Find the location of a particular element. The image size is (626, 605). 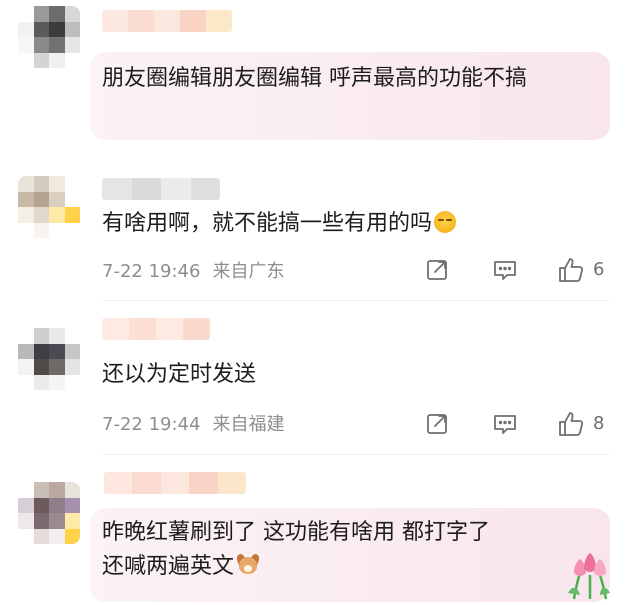

like-button: 6 is located at coordinates (580, 270).